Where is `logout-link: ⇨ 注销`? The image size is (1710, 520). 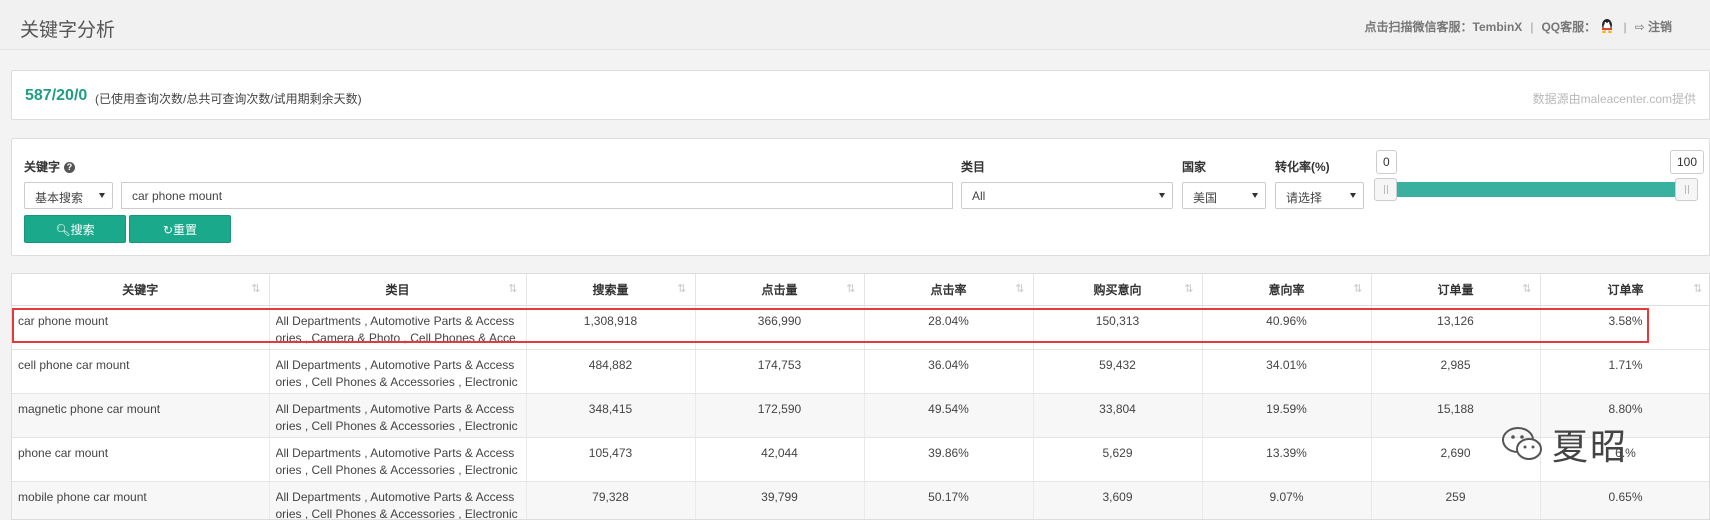 logout-link: ⇨ 注销 is located at coordinates (1653, 26).